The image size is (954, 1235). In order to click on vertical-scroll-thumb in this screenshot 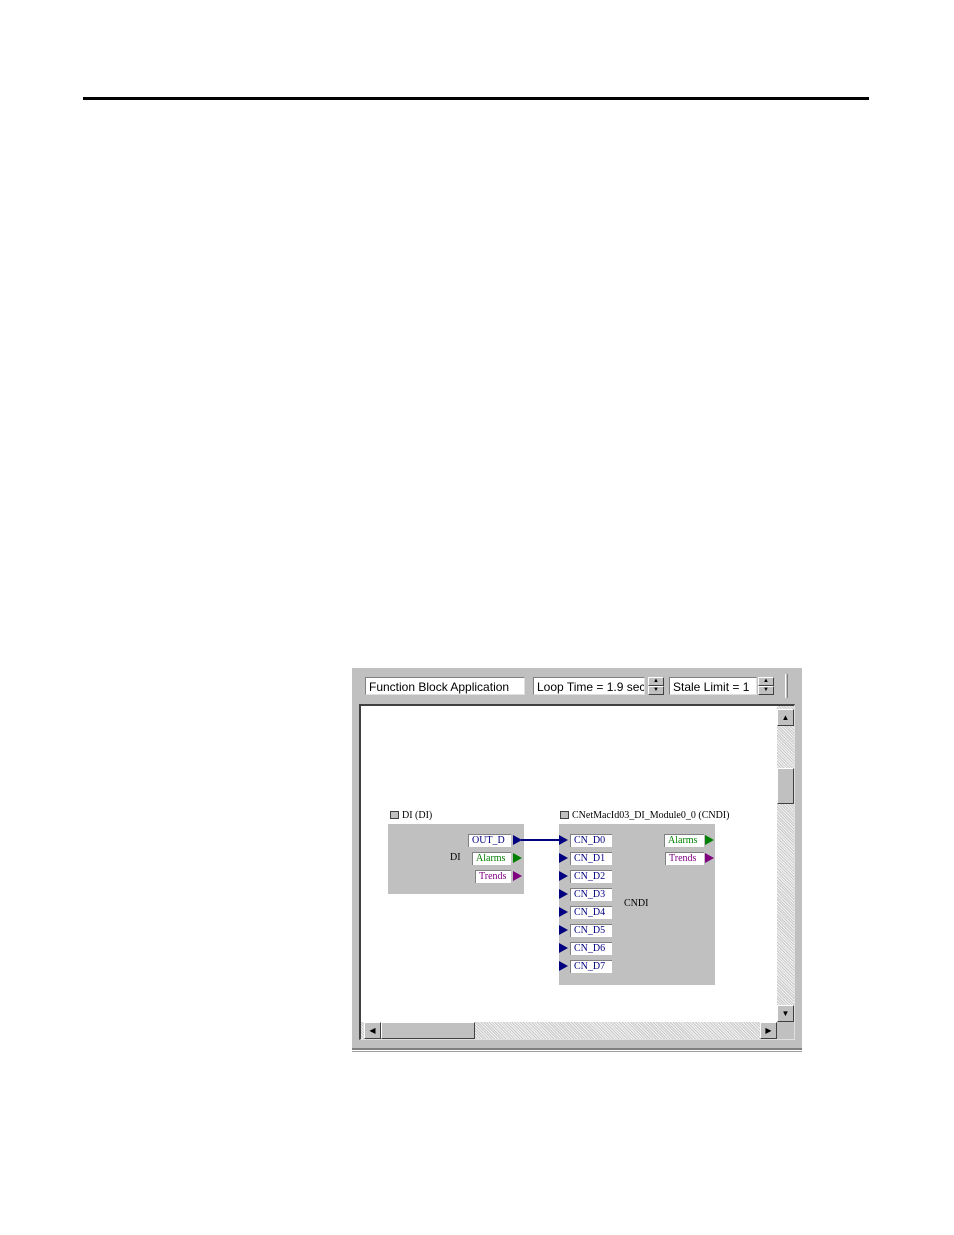, I will do `click(785, 786)`.